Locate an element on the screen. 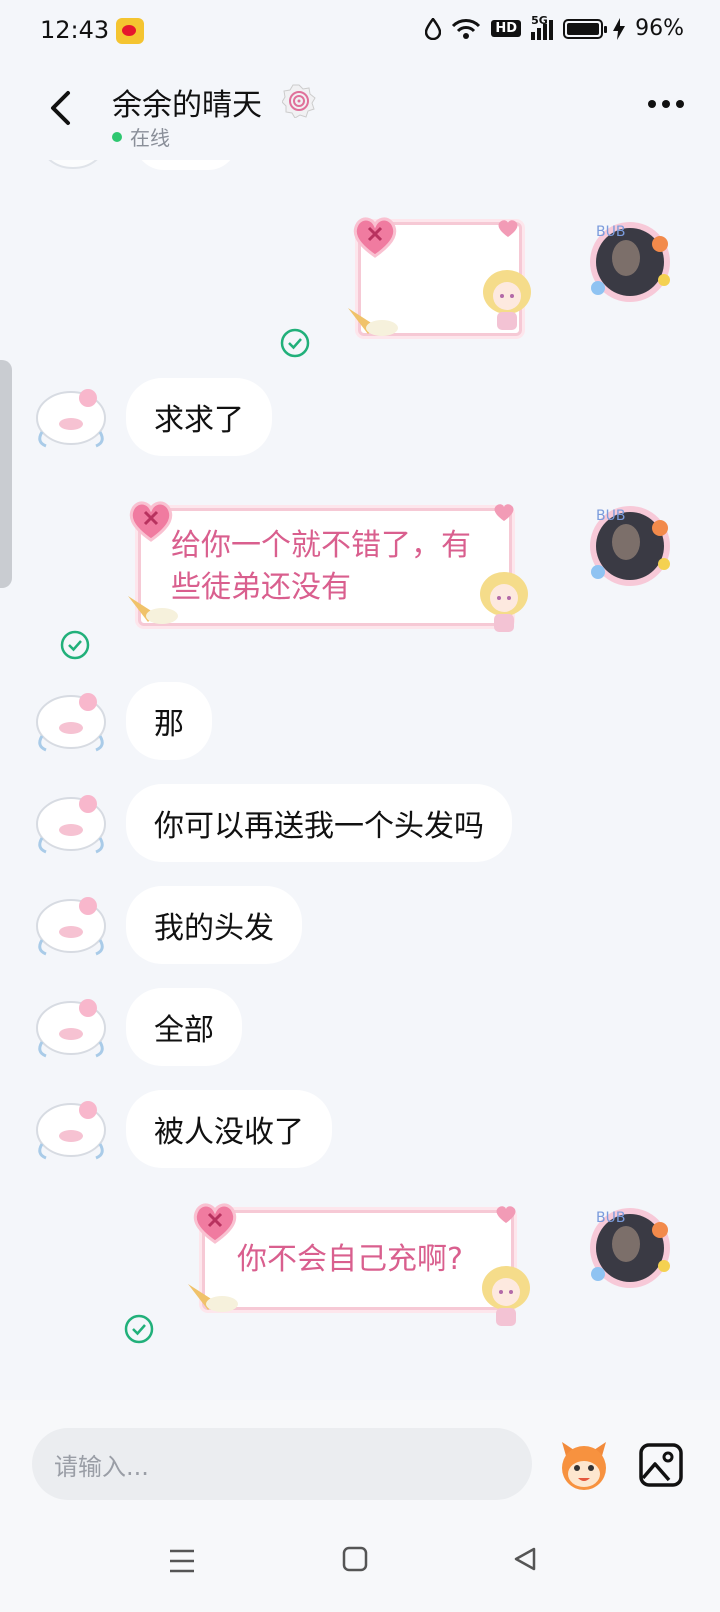  scroll-handle is located at coordinates (6, 474).